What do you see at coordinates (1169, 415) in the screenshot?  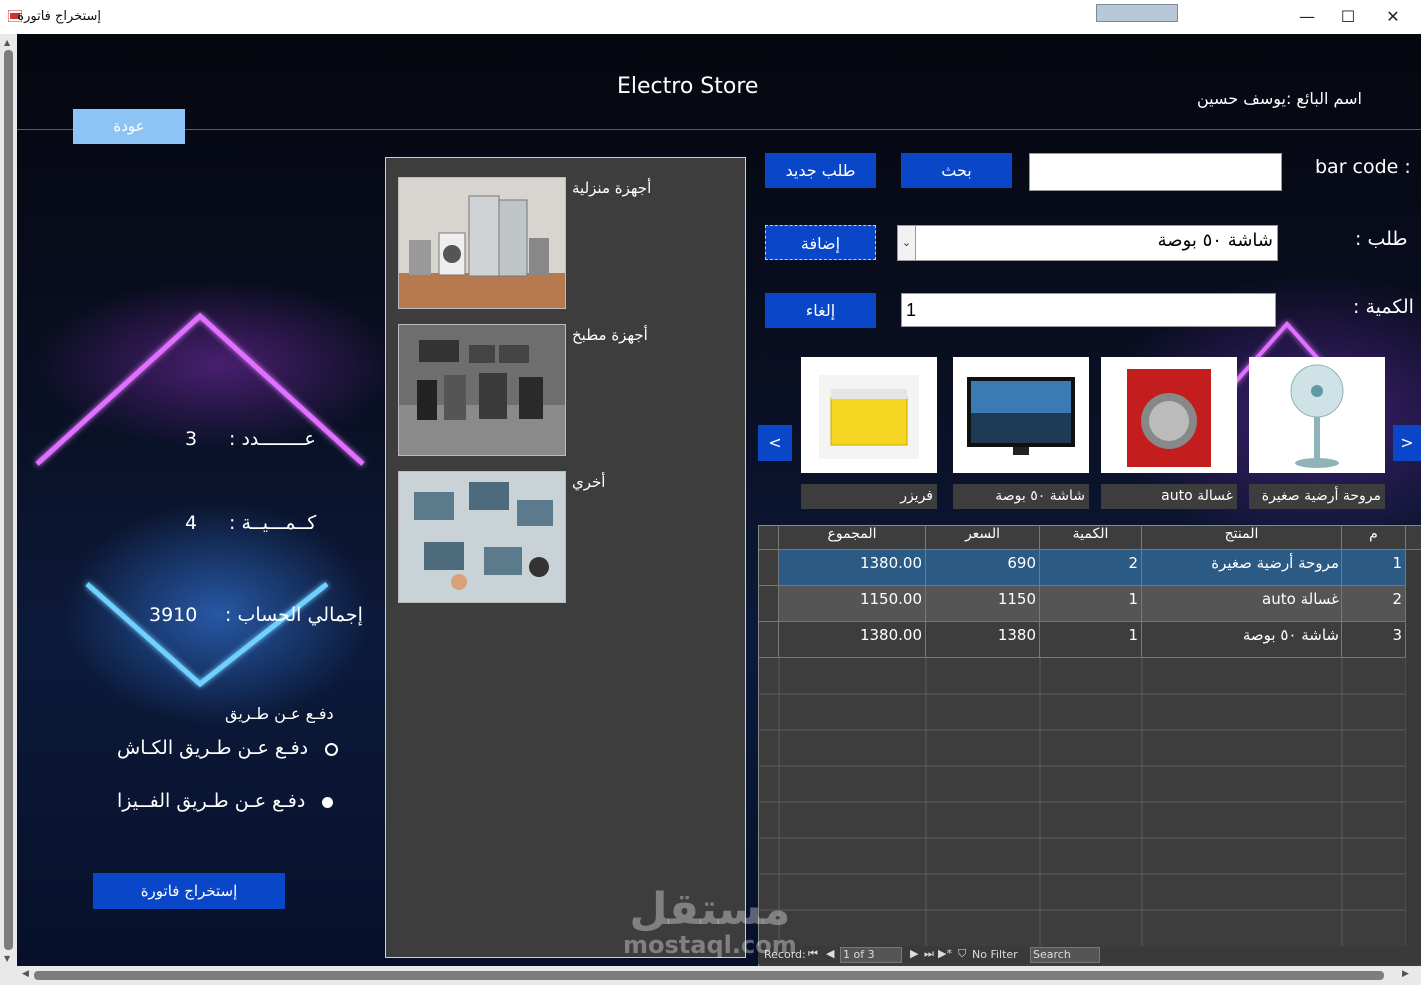 I see `washing-machine-image` at bounding box center [1169, 415].